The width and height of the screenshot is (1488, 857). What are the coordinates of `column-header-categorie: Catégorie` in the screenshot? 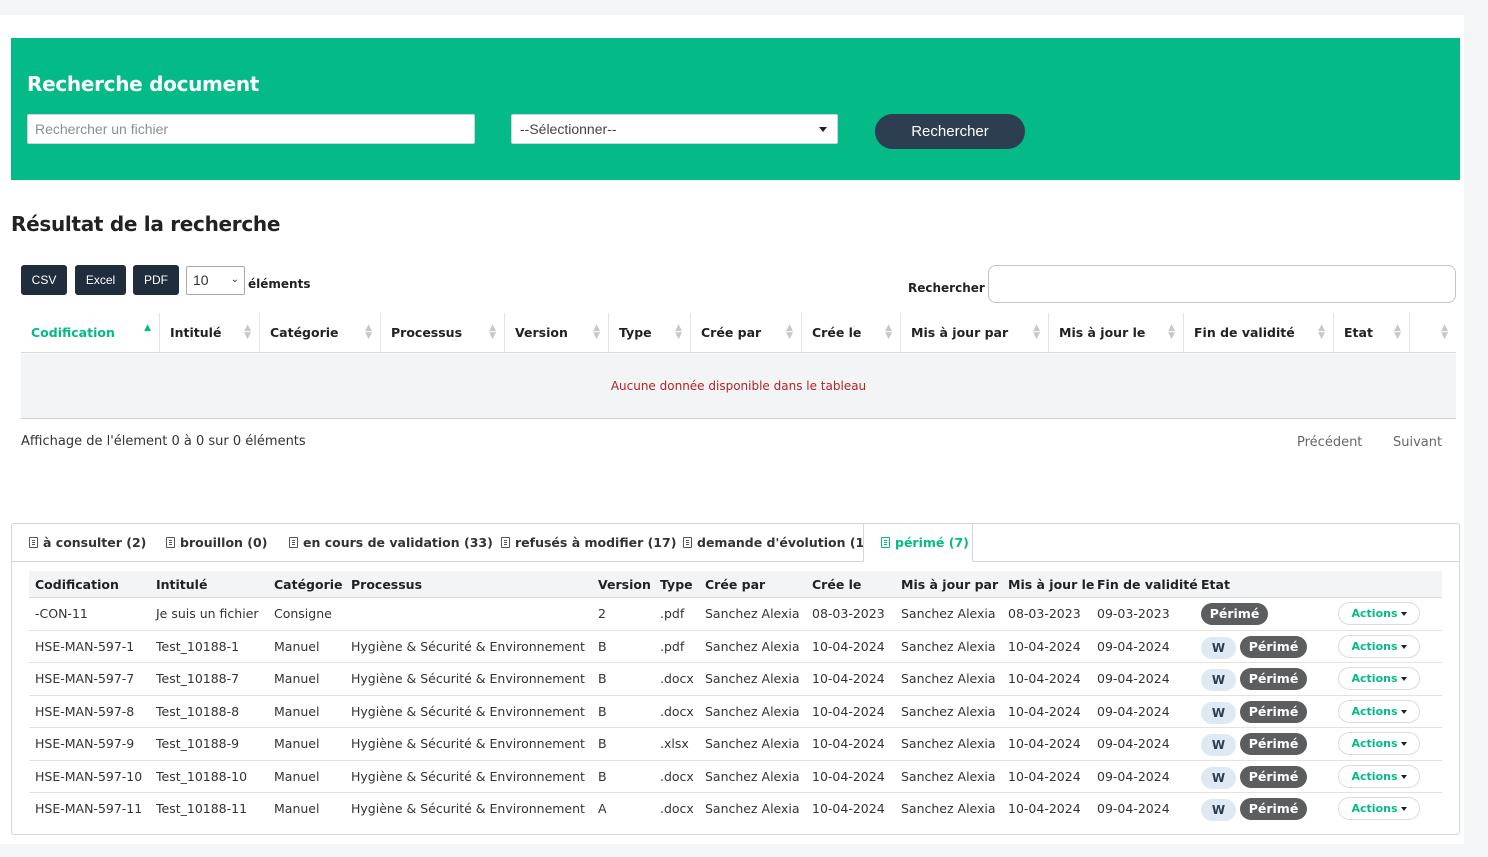 It's located at (308, 584).